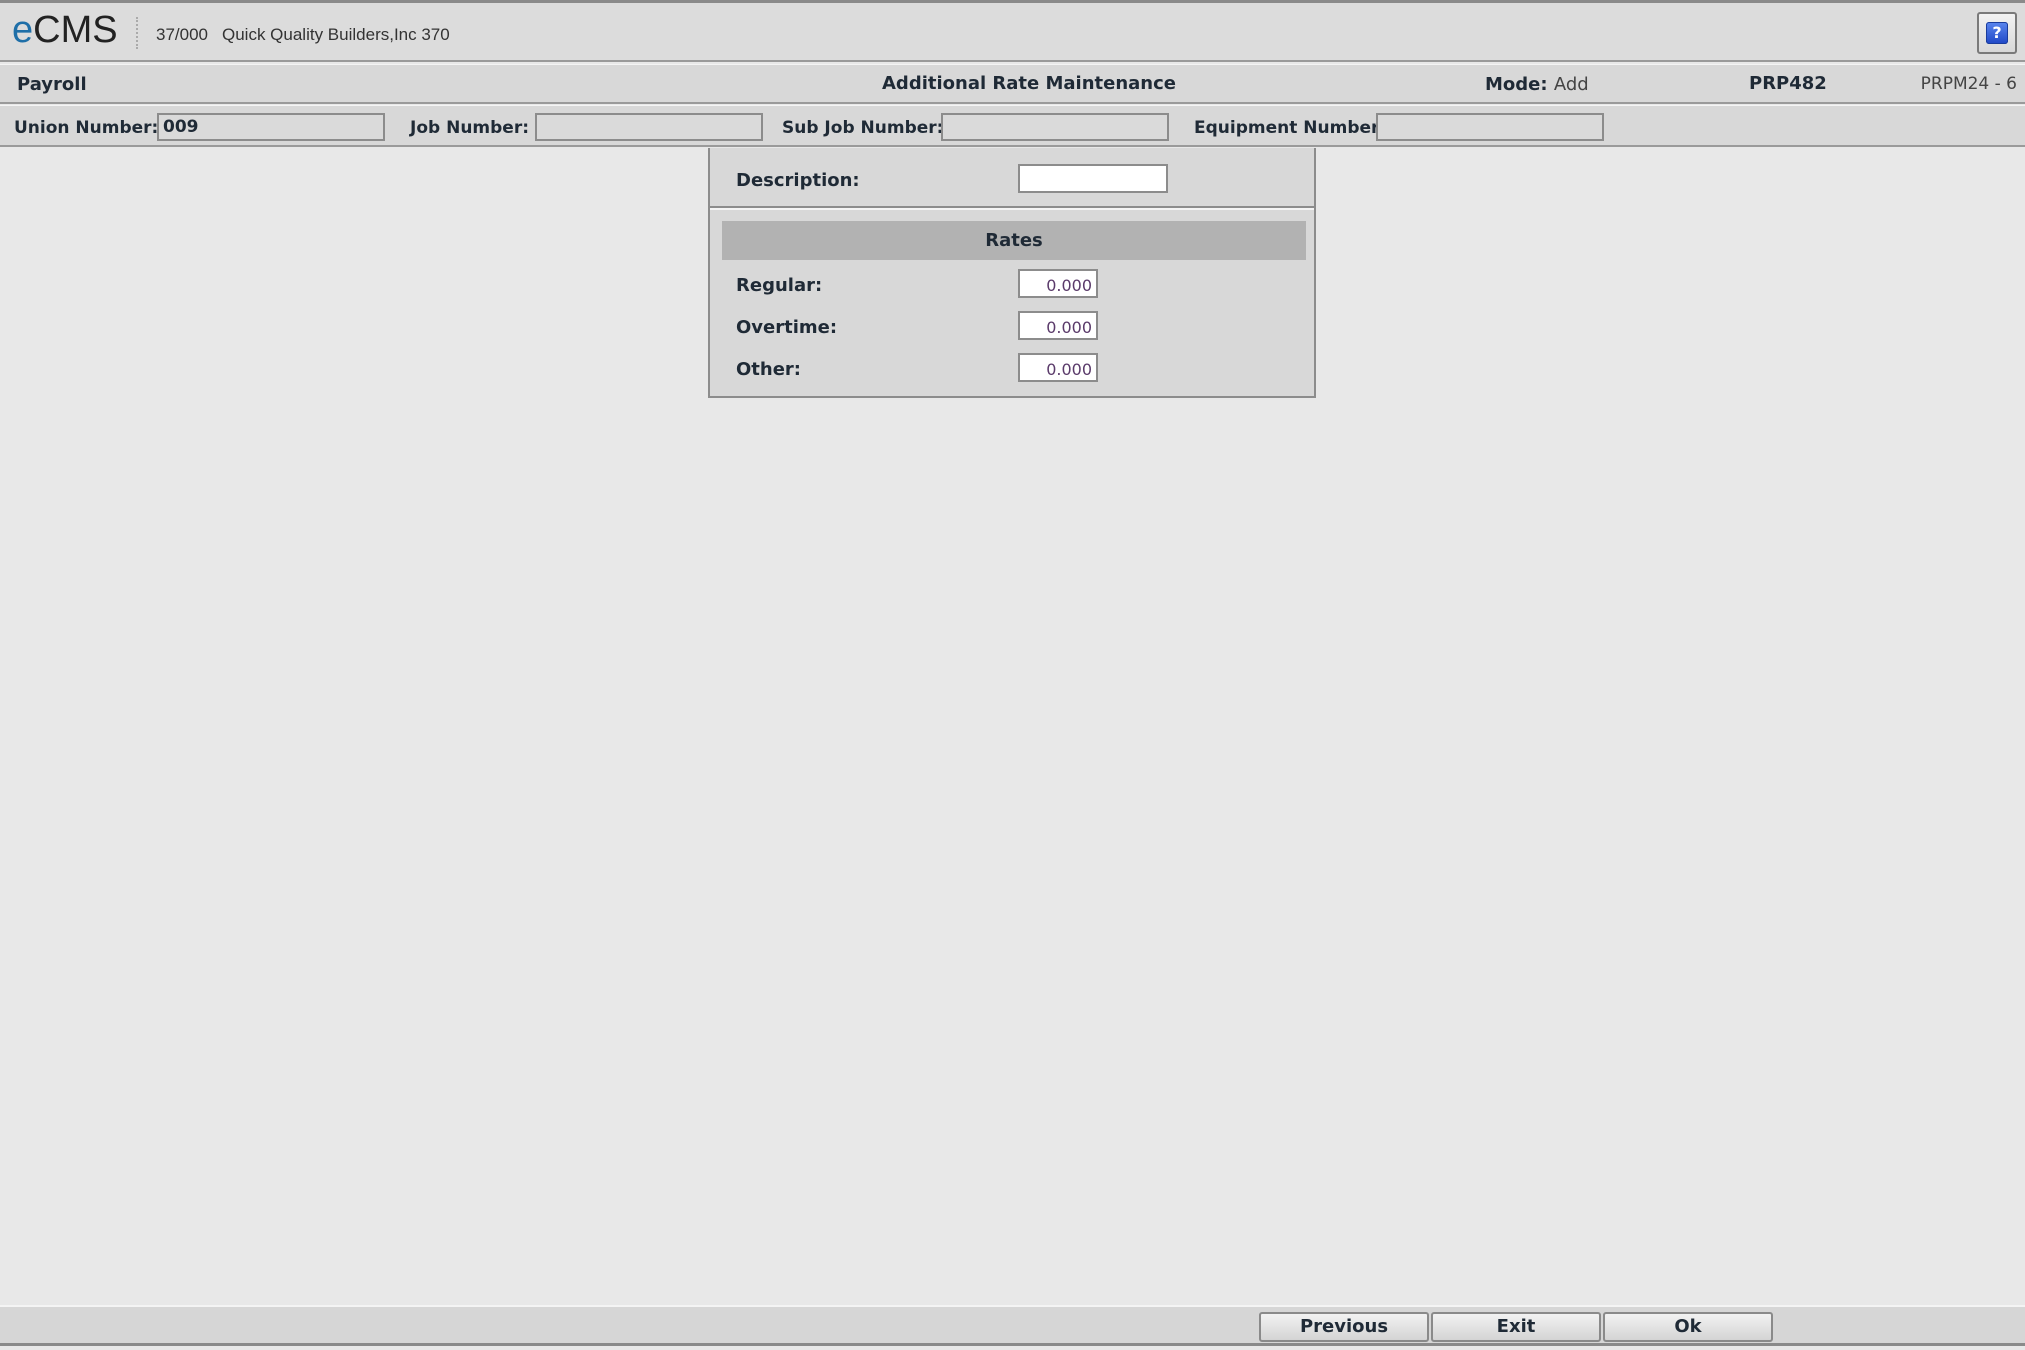 This screenshot has width=2025, height=1350. I want to click on ecms-logo: eCMS, so click(65, 30).